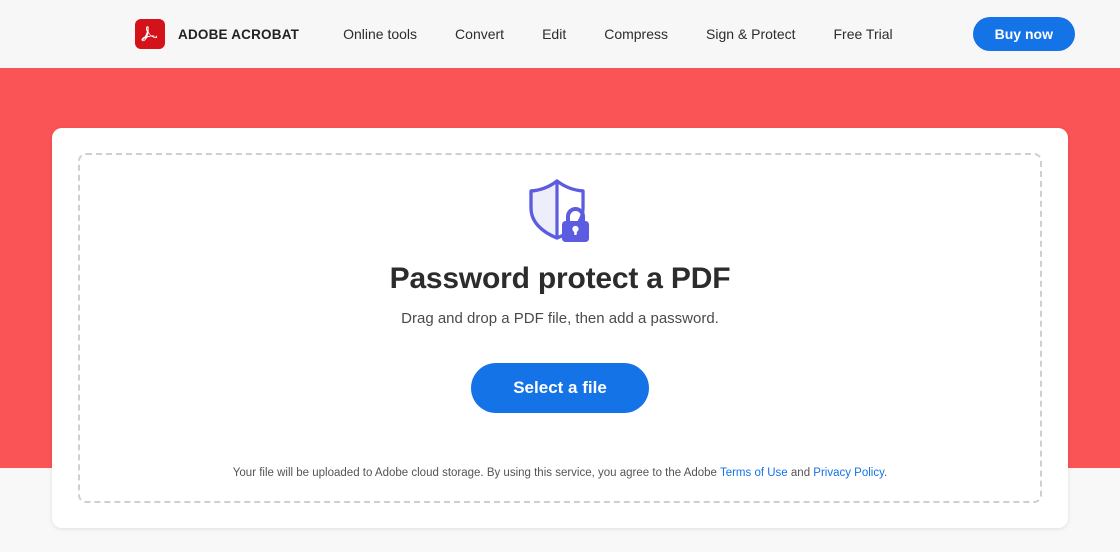 The image size is (1120, 552). I want to click on acrobat-logo-icon, so click(150, 34).